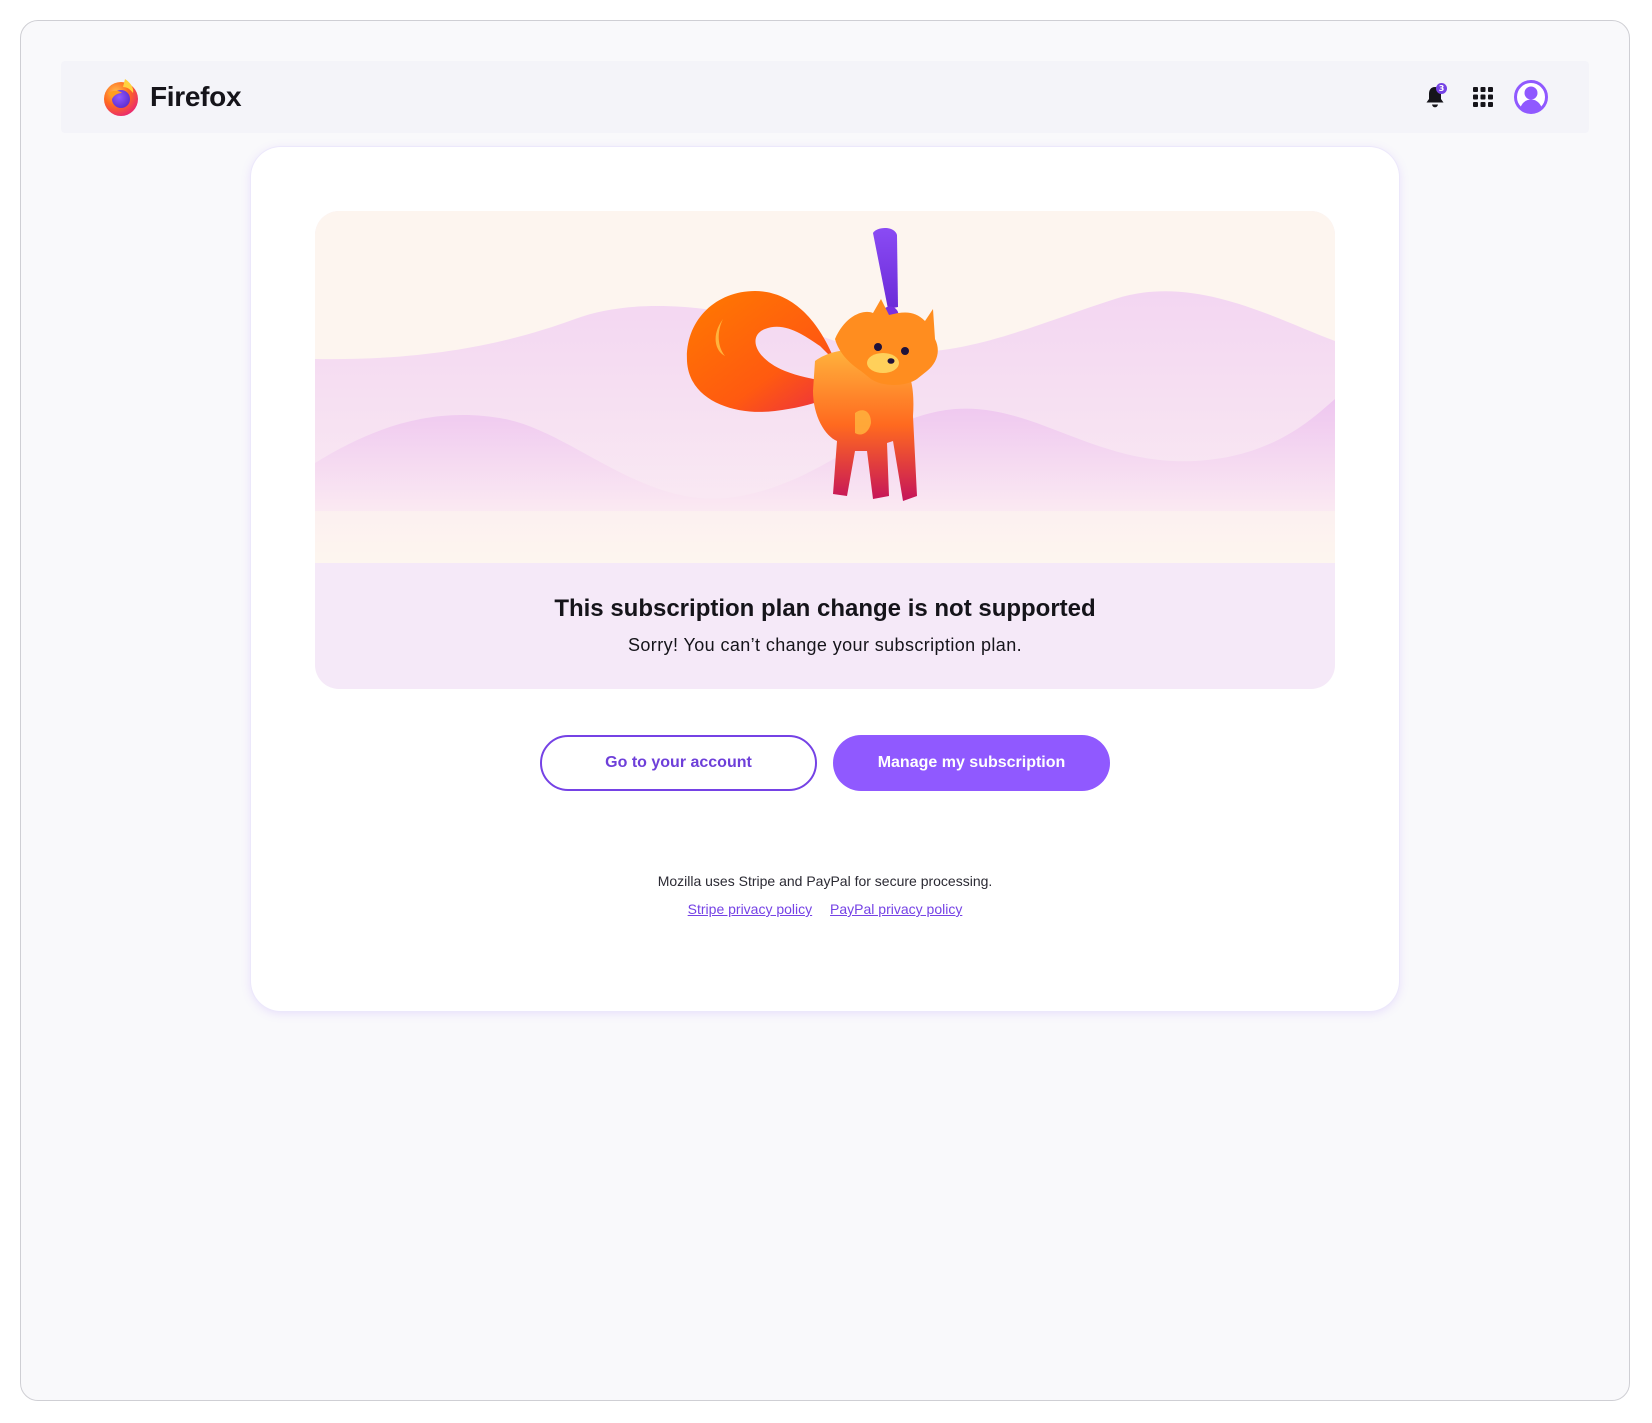  I want to click on header-actions: 3, so click(1477, 97).